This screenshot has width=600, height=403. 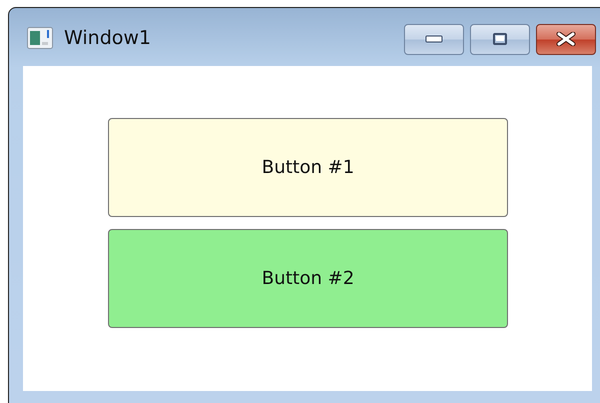 What do you see at coordinates (40, 38) in the screenshot?
I see `window-icon` at bounding box center [40, 38].